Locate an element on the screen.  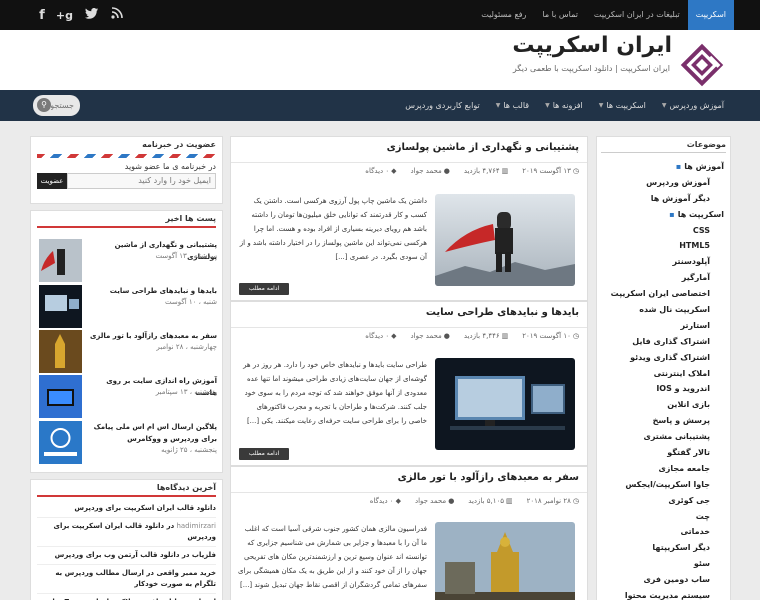
top-nav-disclaimer: رفع مسئولیت is located at coordinates (503, 15).